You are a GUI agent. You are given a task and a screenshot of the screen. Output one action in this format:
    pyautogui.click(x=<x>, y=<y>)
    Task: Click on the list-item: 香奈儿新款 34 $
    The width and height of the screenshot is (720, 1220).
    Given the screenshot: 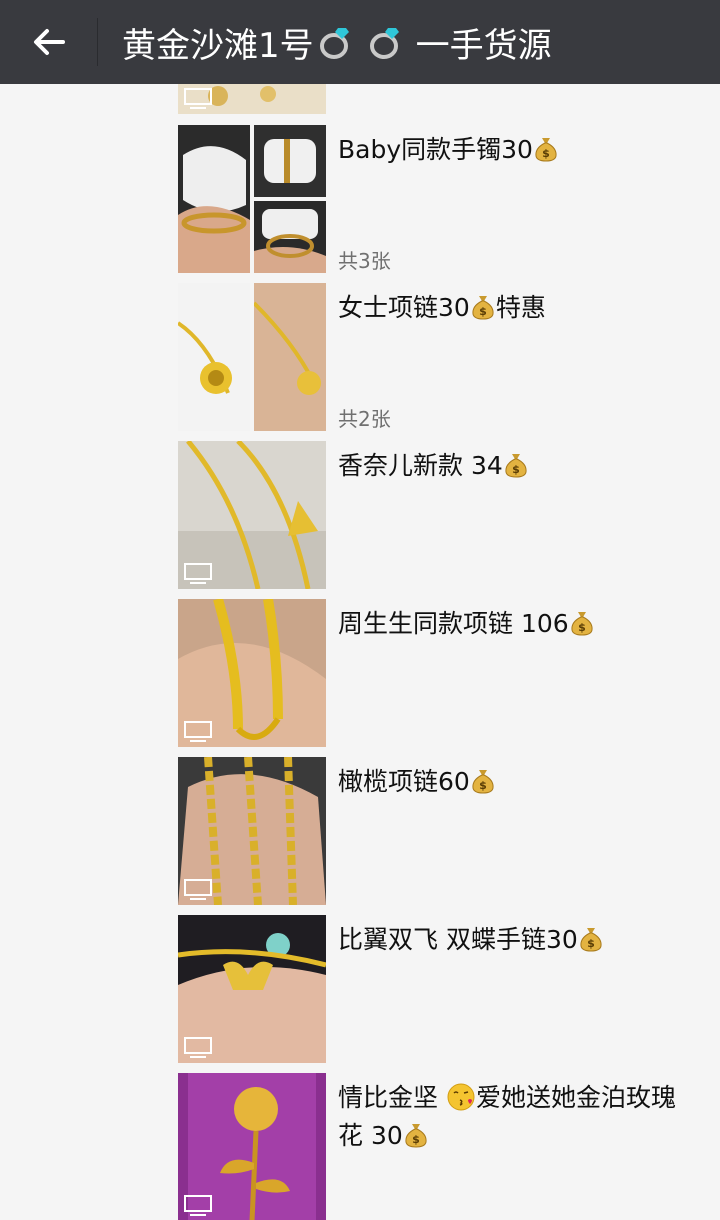 What is the action you would take?
    pyautogui.click(x=438, y=515)
    